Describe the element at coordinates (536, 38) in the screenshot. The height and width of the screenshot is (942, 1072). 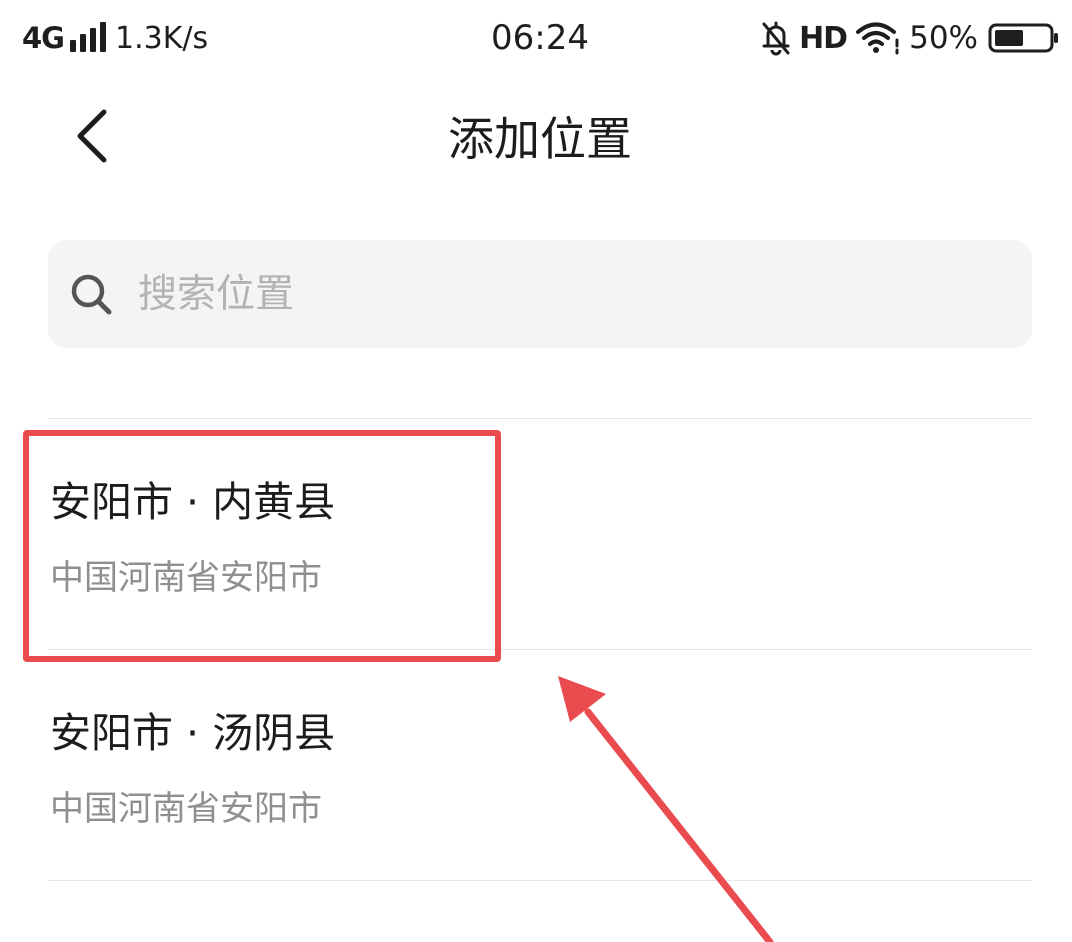
I see `status-bar: 4G 1.3K/s 06:24 HD 50%` at that location.